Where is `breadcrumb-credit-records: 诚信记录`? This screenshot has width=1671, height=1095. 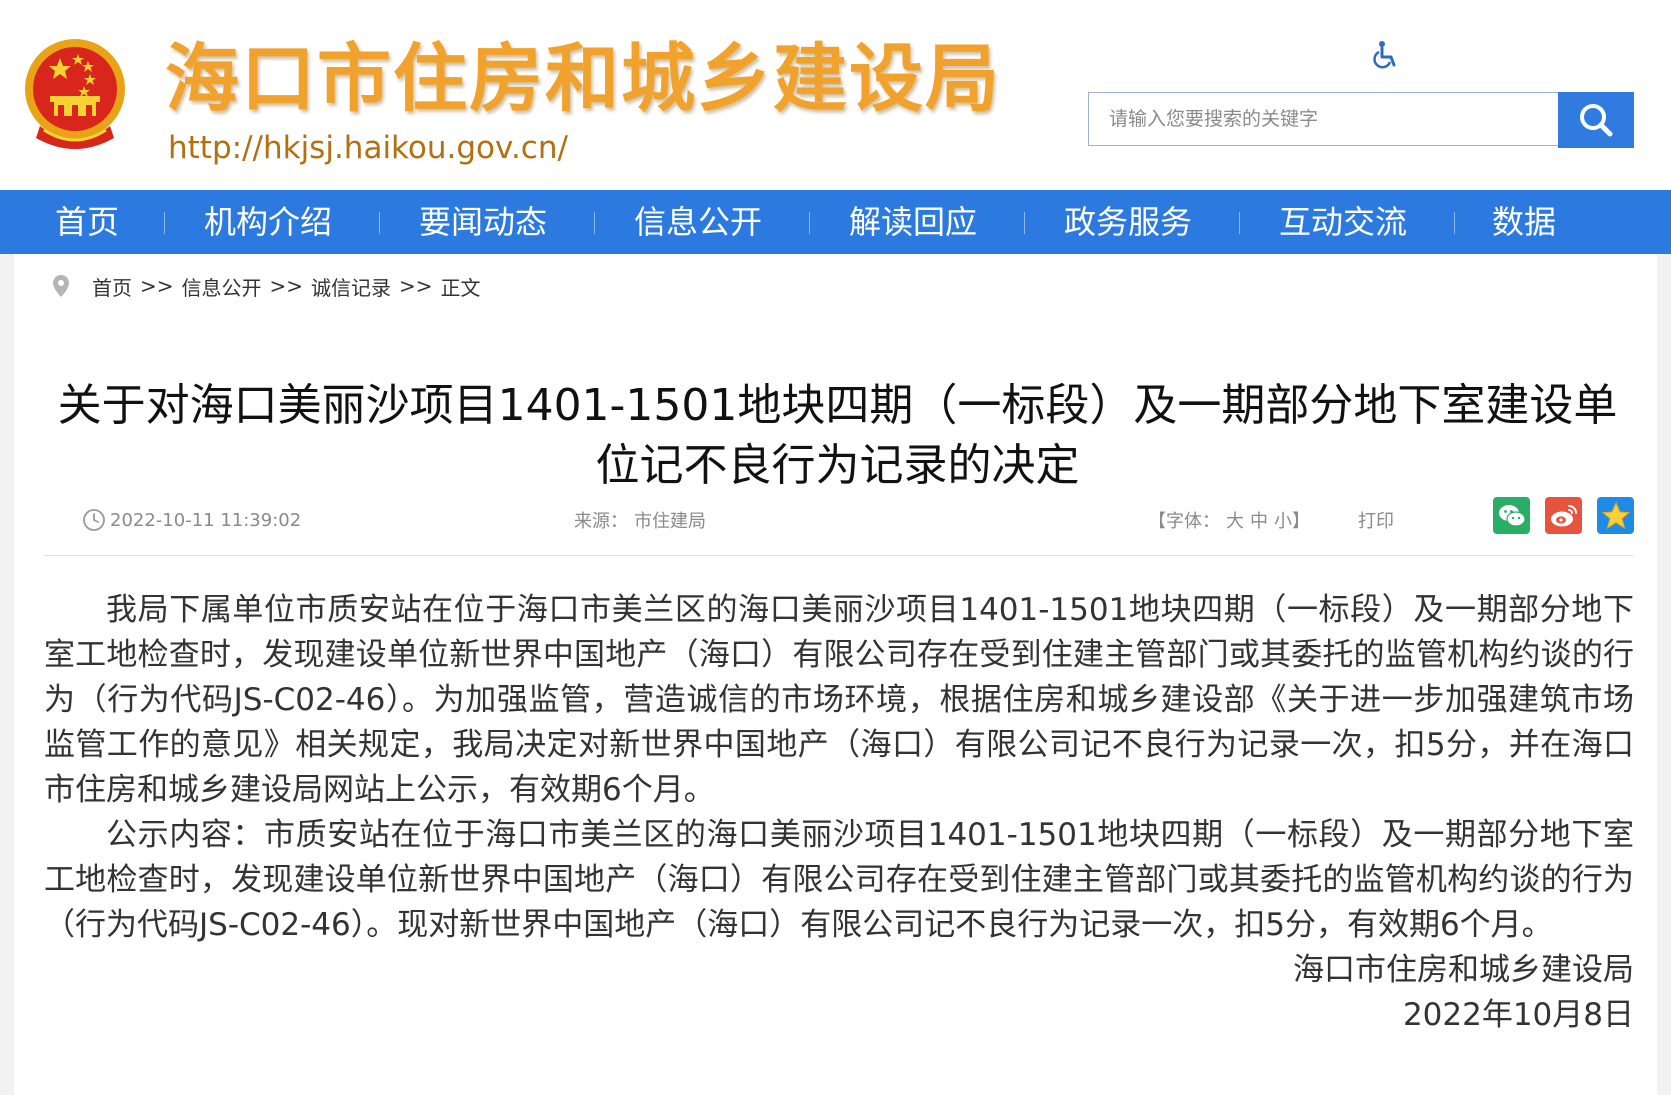 breadcrumb-credit-records: 诚信记录 is located at coordinates (351, 286).